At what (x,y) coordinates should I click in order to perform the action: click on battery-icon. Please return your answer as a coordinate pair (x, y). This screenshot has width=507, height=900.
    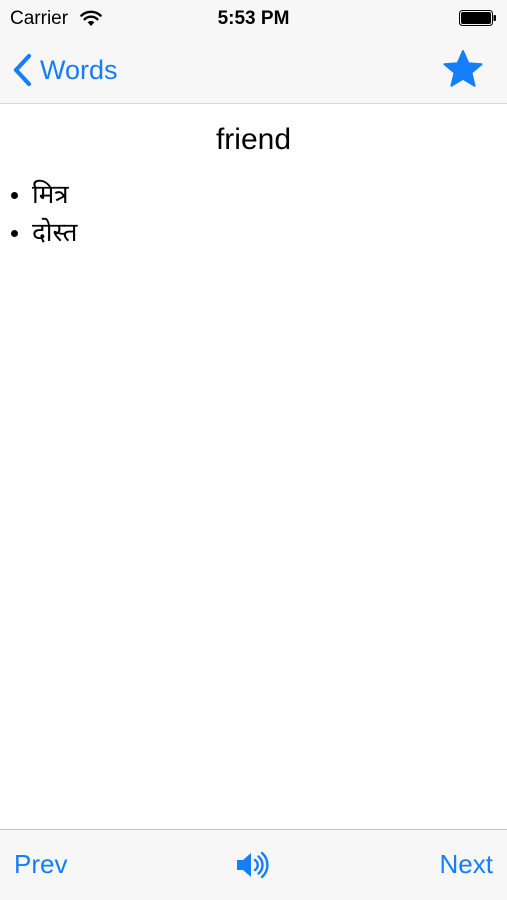
    Looking at the image, I should click on (477, 18).